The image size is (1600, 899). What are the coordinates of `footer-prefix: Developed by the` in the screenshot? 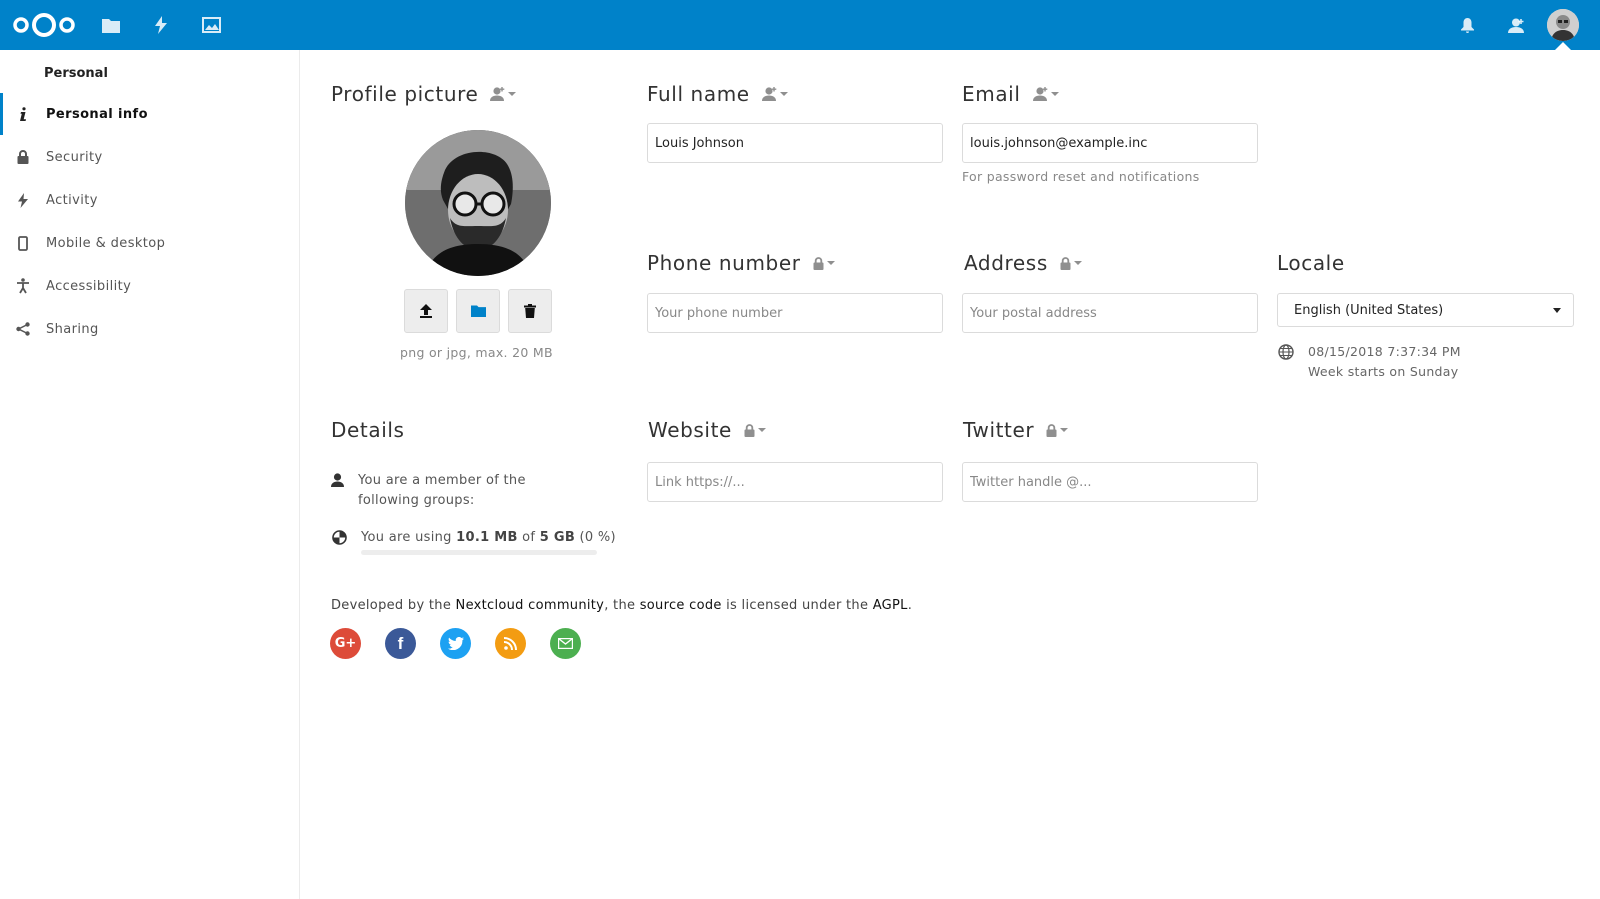 It's located at (393, 605).